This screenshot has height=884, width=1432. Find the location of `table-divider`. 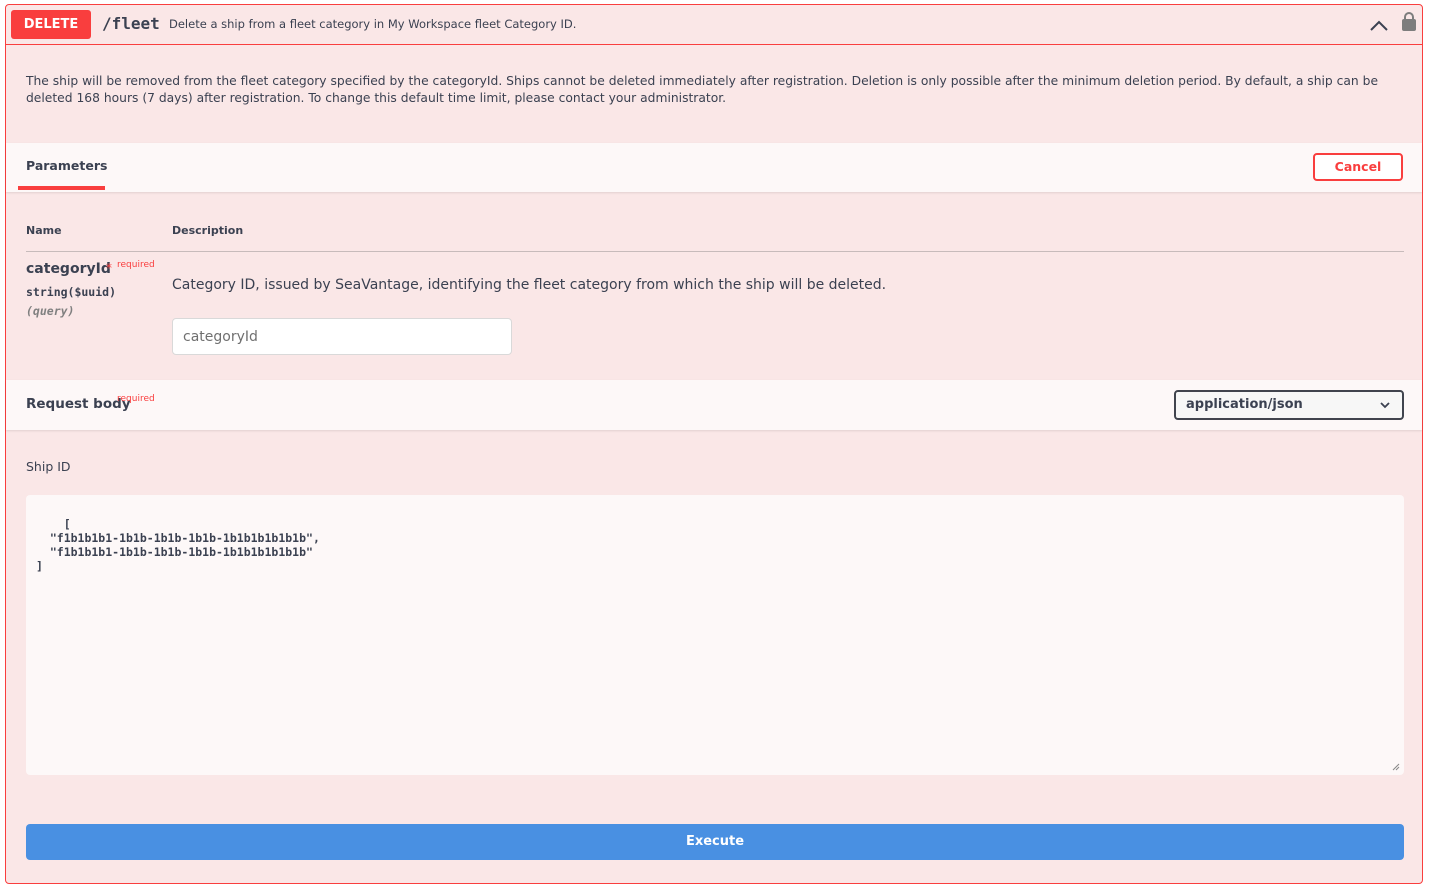

table-divider is located at coordinates (715, 251).